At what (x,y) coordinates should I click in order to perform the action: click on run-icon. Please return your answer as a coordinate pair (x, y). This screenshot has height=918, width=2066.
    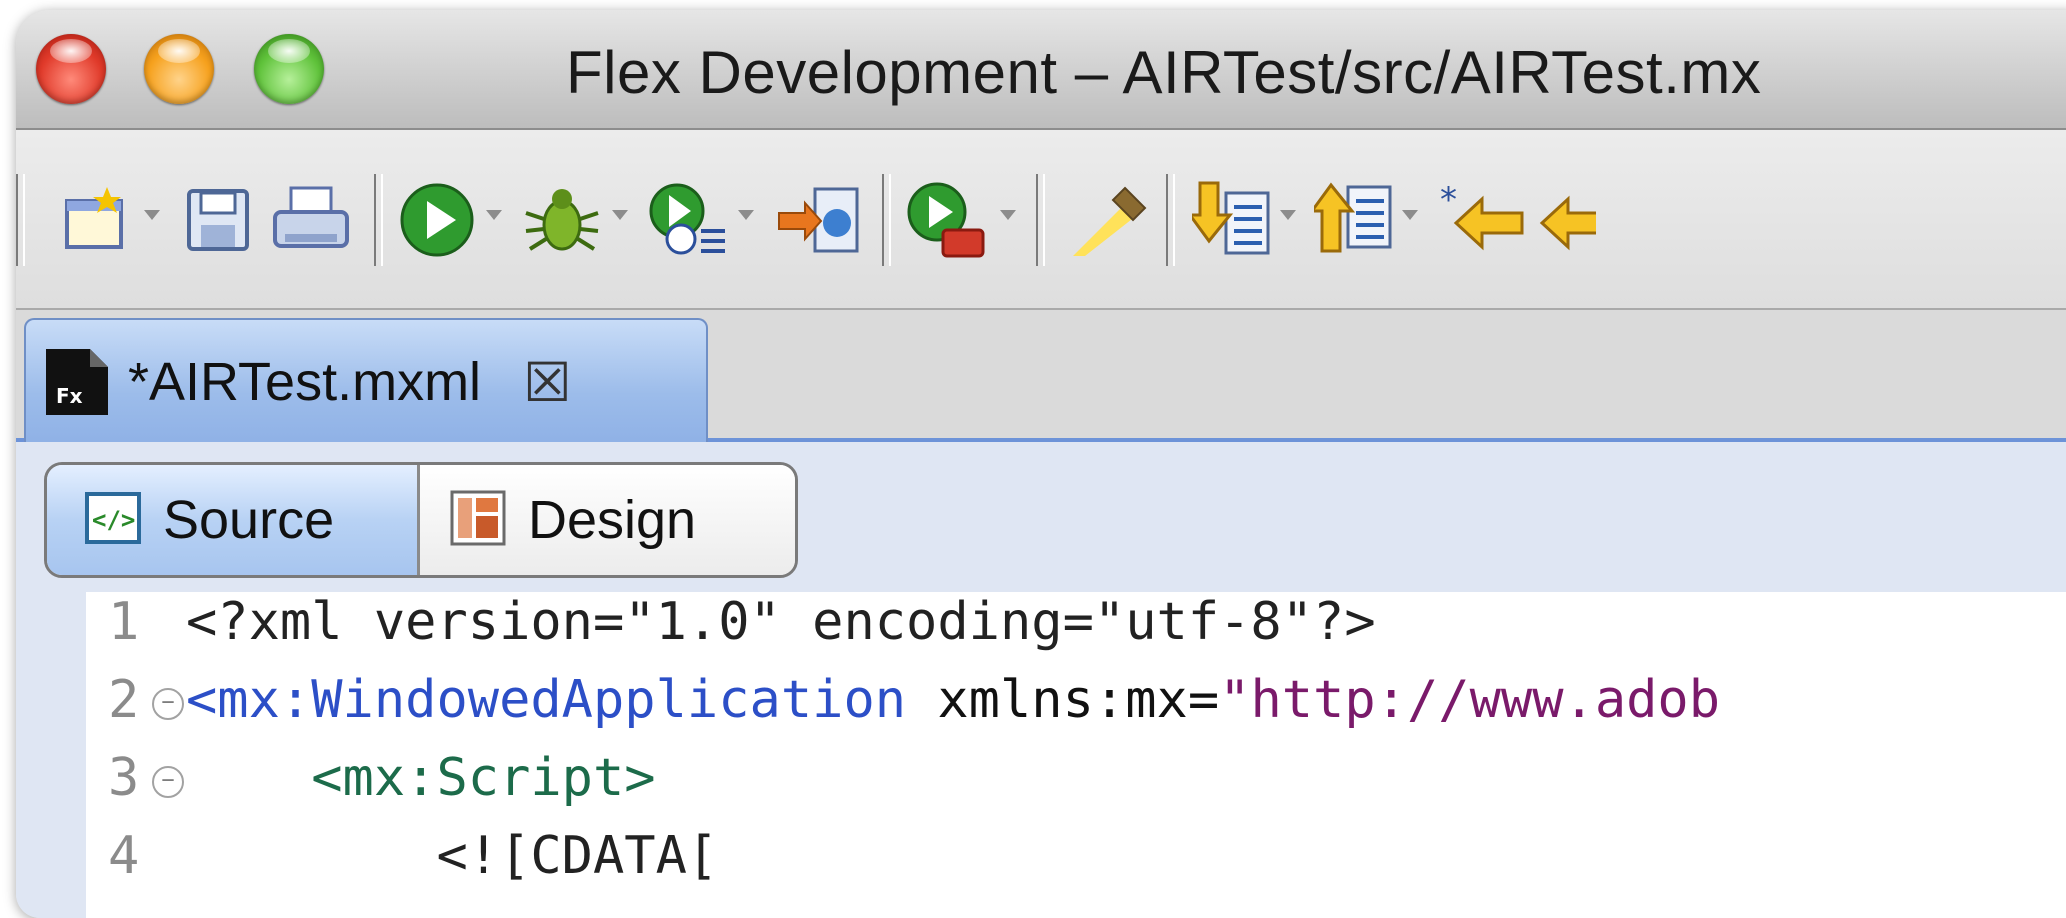
    Looking at the image, I should click on (437, 220).